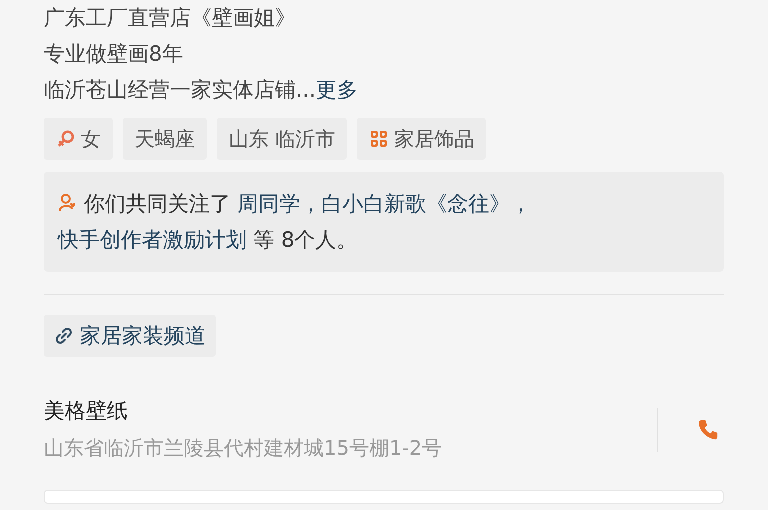 This screenshot has height=510, width=768. Describe the element at coordinates (165, 139) in the screenshot. I see `tag-label: 天蝎座` at that location.